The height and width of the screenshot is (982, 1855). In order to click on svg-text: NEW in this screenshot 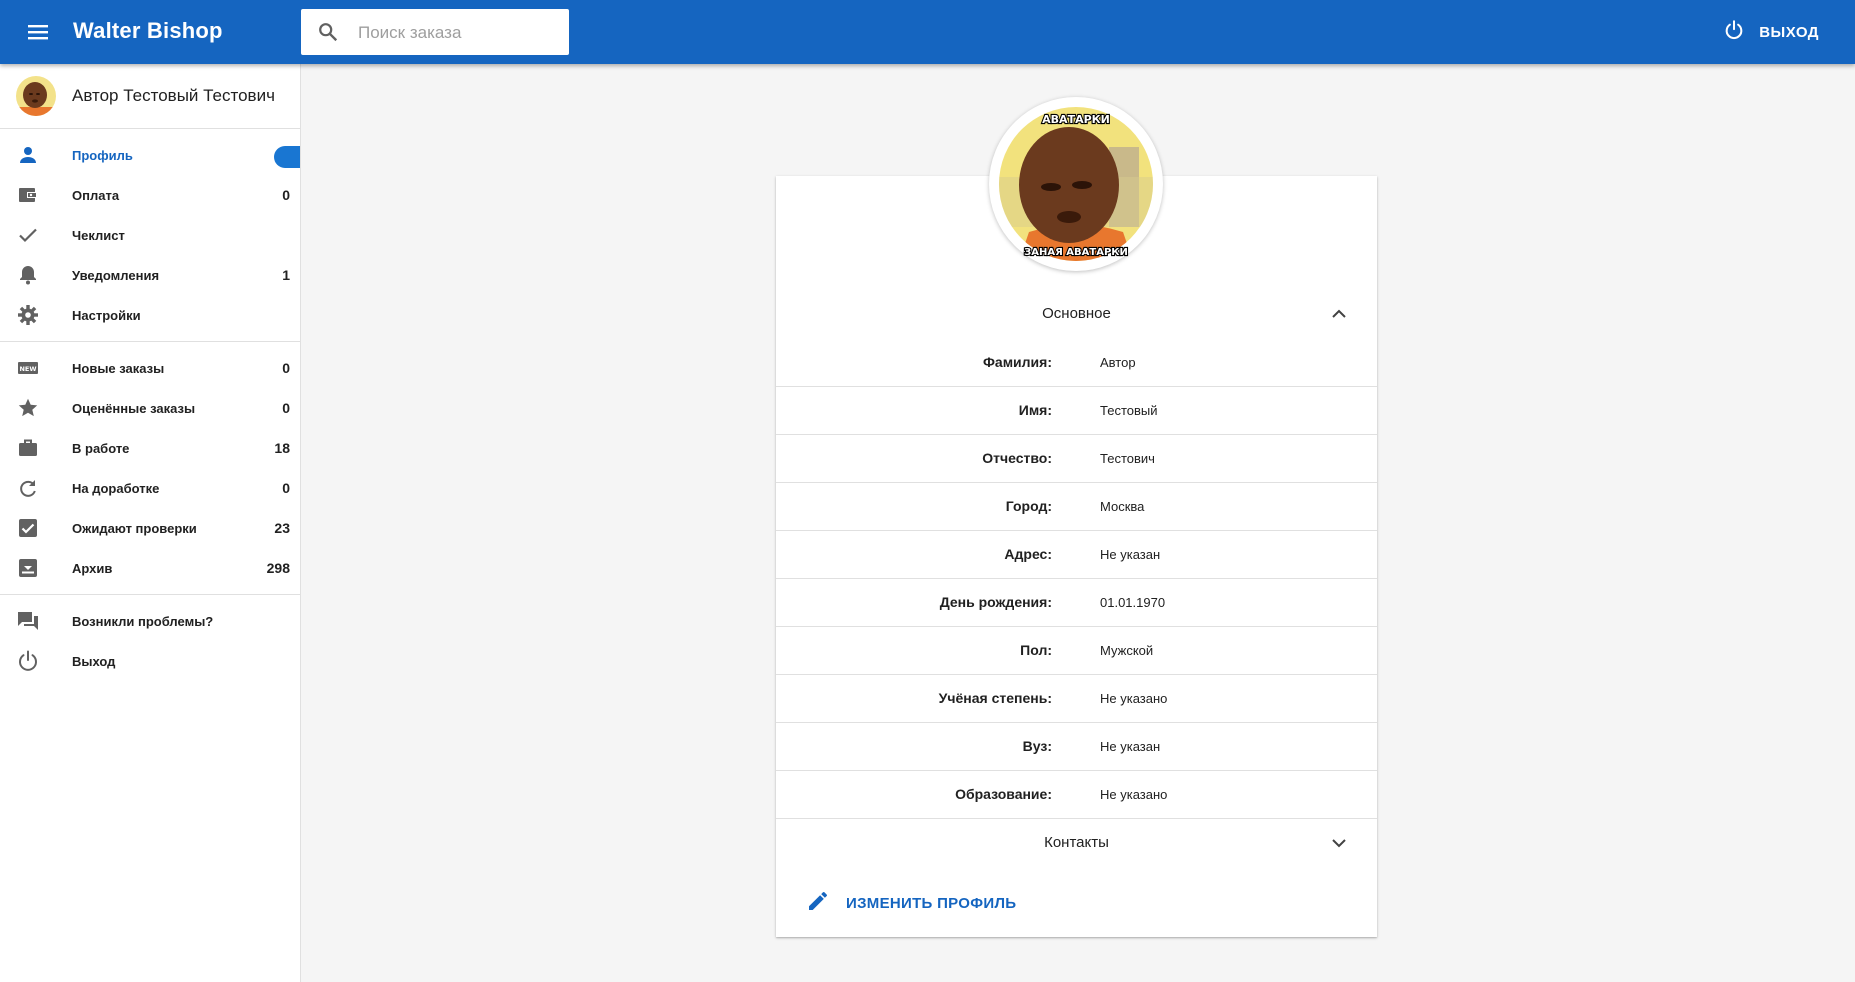, I will do `click(27, 369)`.